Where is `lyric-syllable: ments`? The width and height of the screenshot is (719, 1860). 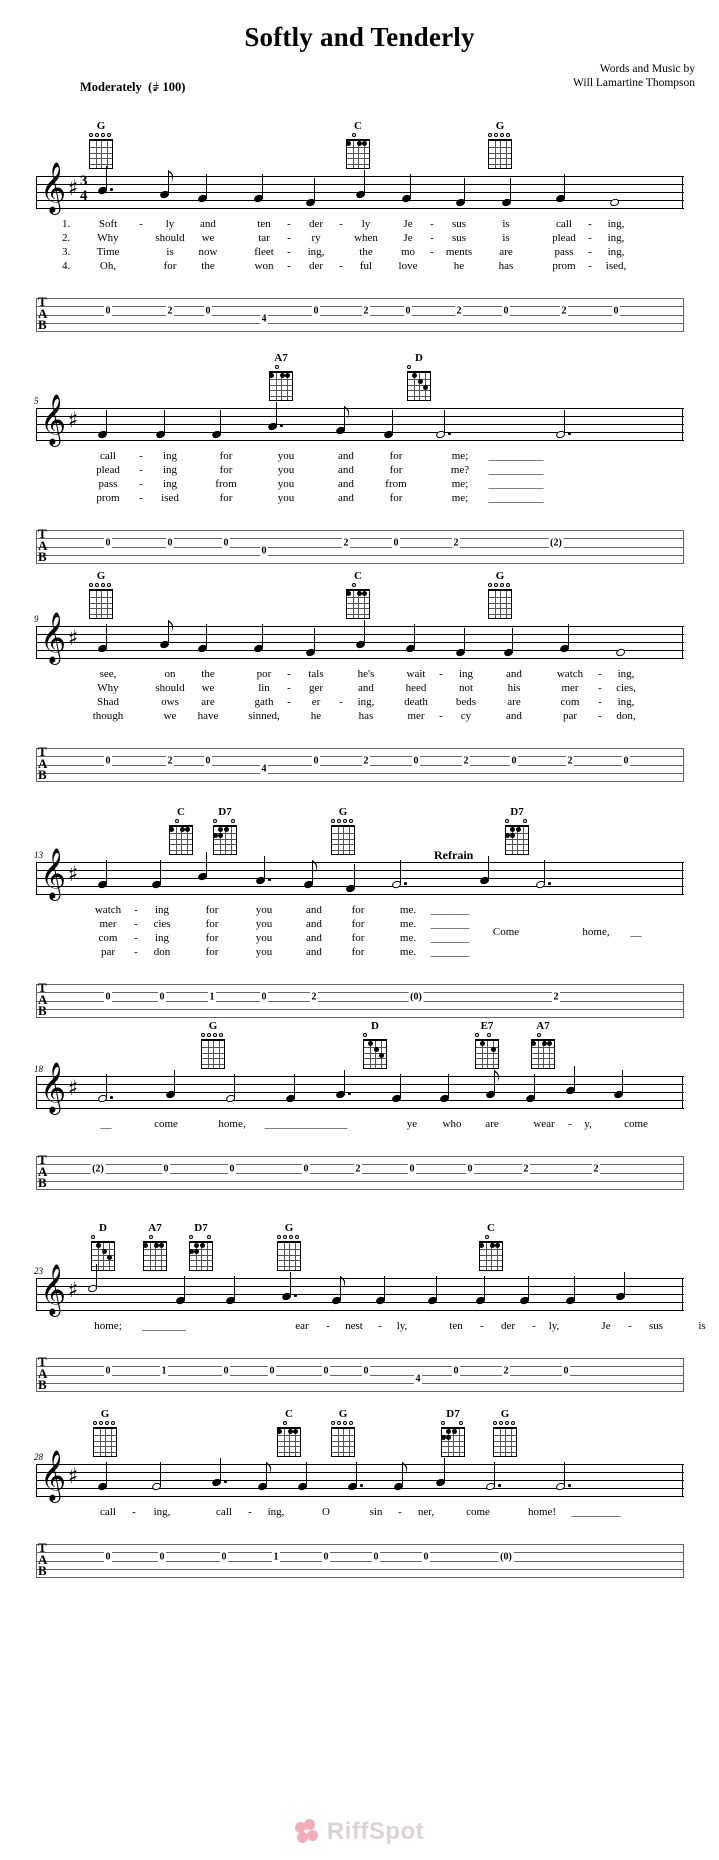 lyric-syllable: ments is located at coordinates (459, 252).